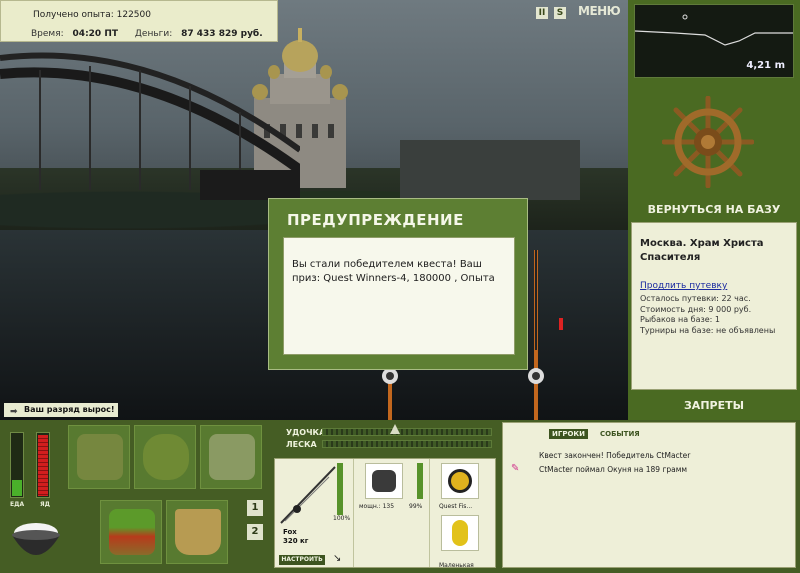 The height and width of the screenshot is (573, 800). I want to click on quick-slot-1-button: 1, so click(255, 508).